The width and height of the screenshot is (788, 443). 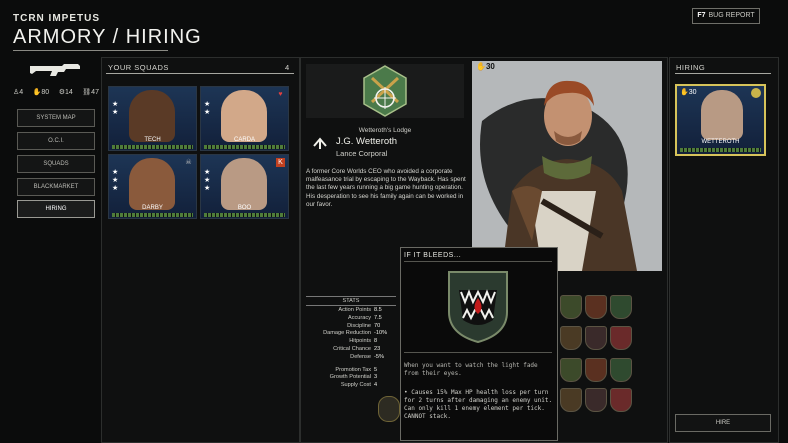 What do you see at coordinates (385, 91) in the screenshot?
I see `unit-emblem` at bounding box center [385, 91].